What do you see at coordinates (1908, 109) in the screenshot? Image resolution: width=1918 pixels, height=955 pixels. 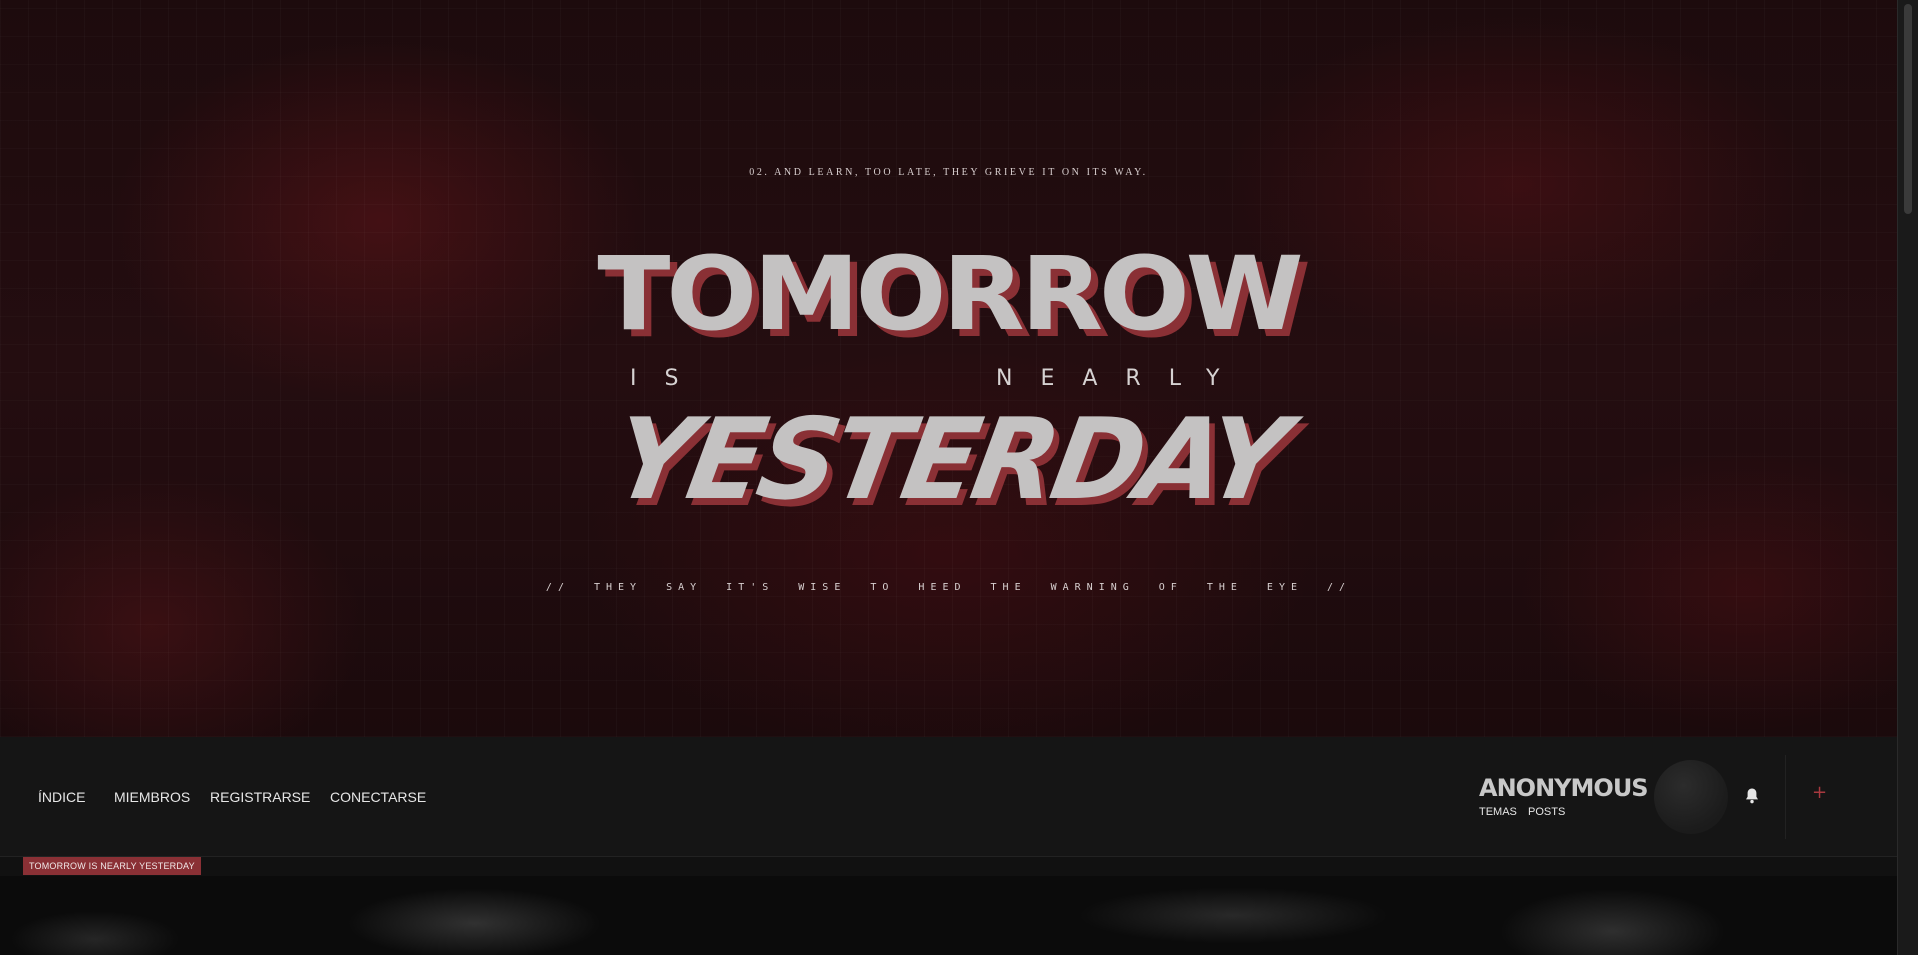 I see `scrollbar-thumb` at bounding box center [1908, 109].